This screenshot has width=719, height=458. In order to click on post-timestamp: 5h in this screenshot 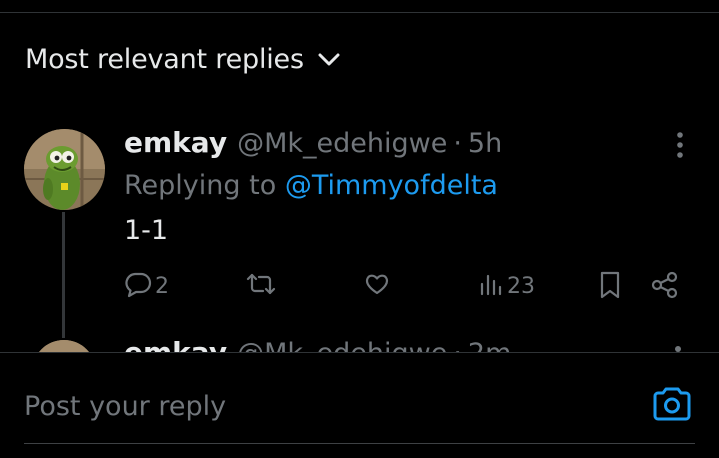, I will do `click(485, 143)`.